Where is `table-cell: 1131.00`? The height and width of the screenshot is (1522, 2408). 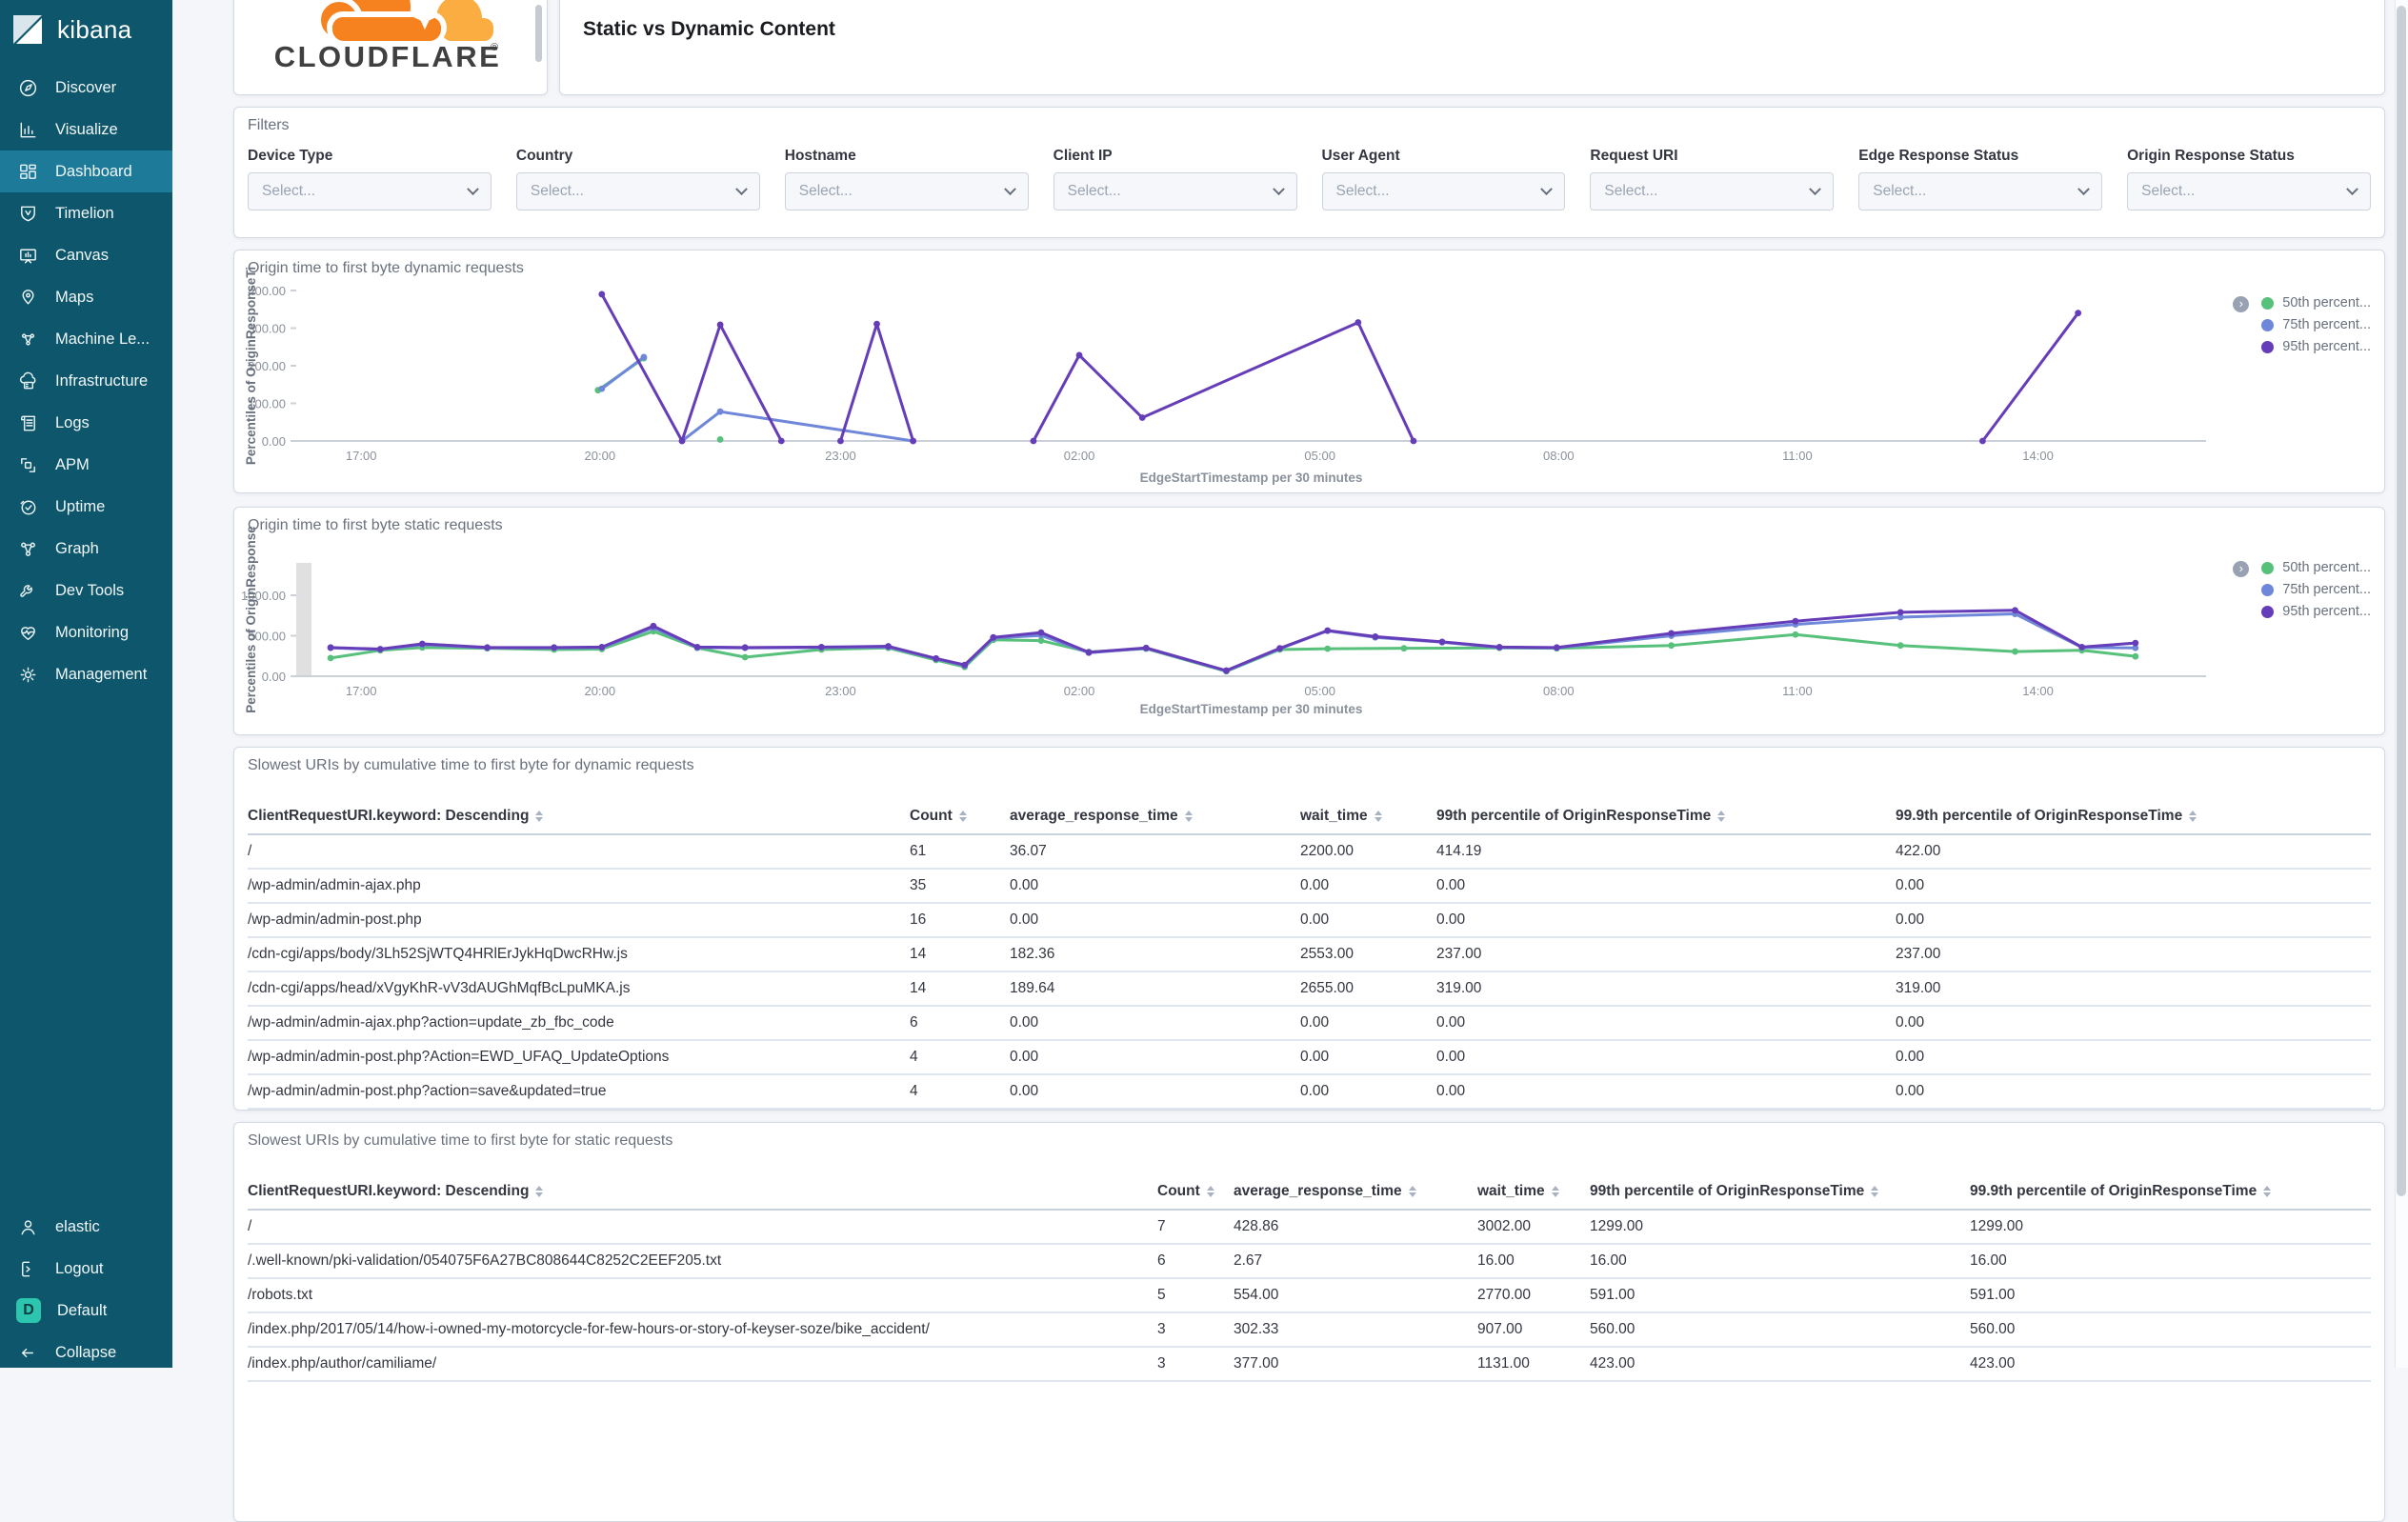 table-cell: 1131.00 is located at coordinates (1503, 1363).